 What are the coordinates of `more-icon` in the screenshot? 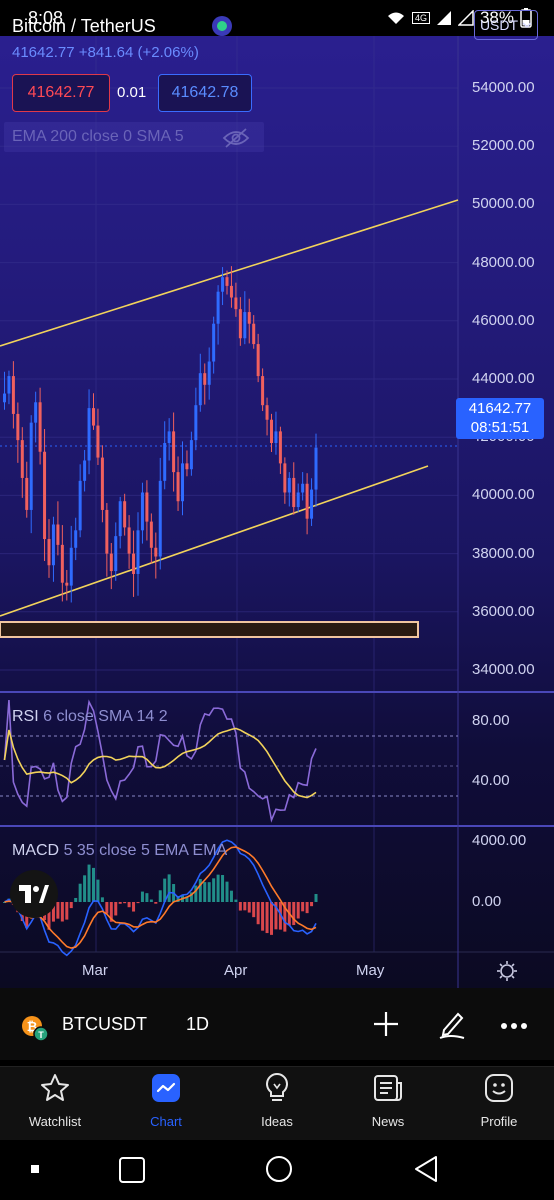 It's located at (514, 1026).